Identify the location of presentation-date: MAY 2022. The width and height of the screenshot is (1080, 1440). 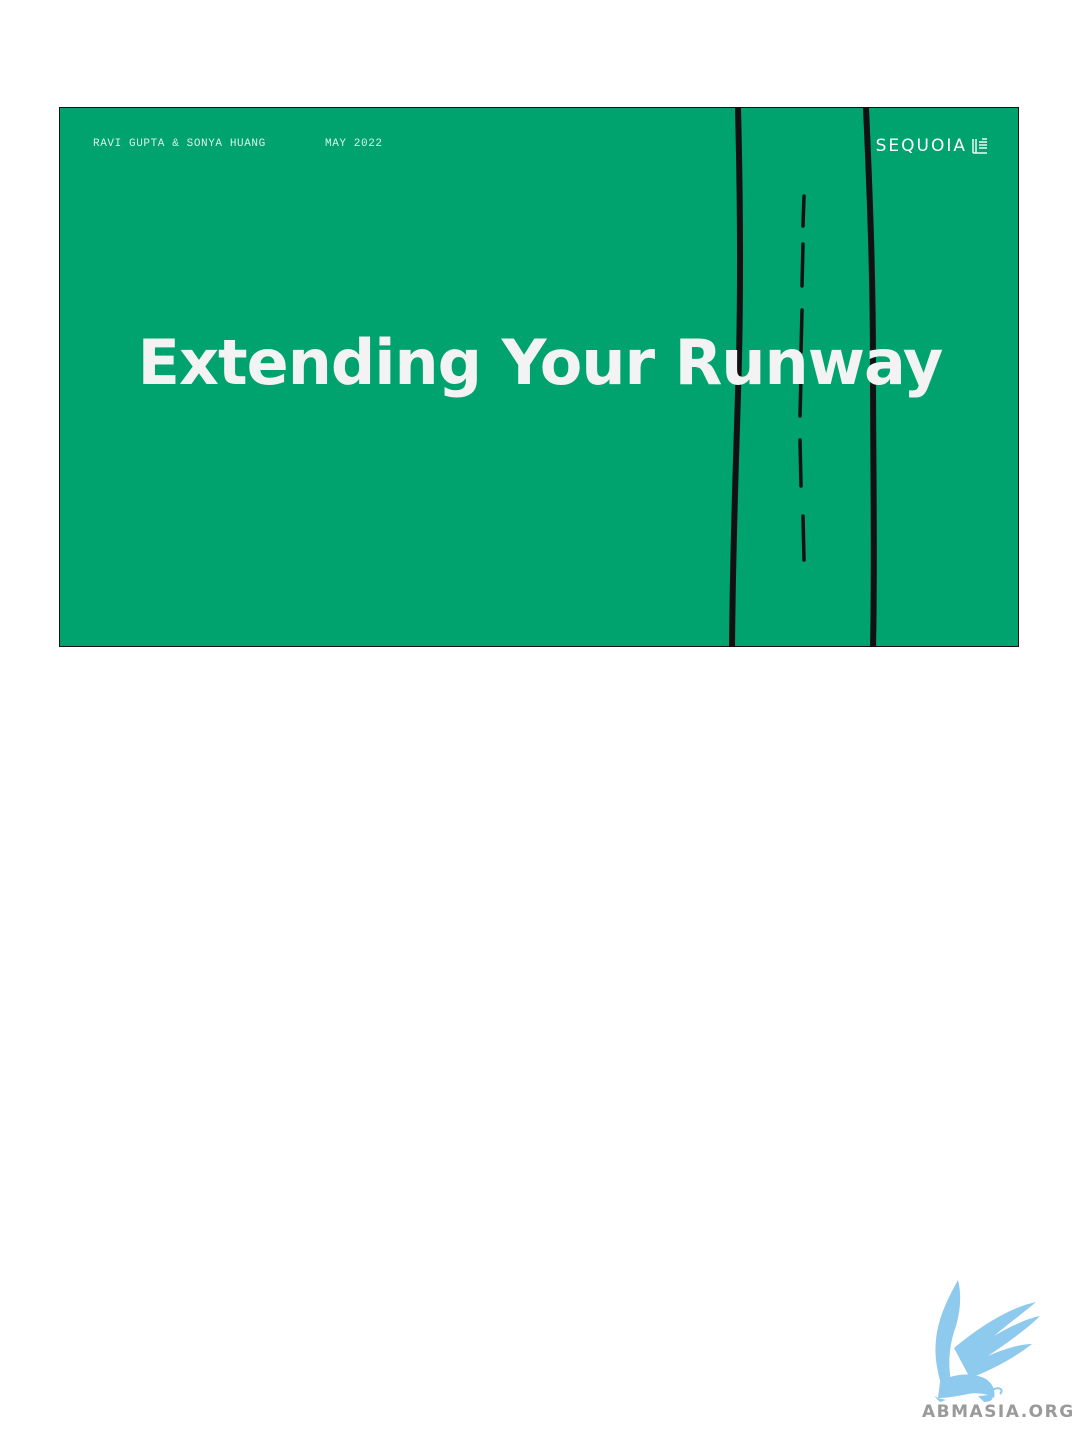
(354, 144).